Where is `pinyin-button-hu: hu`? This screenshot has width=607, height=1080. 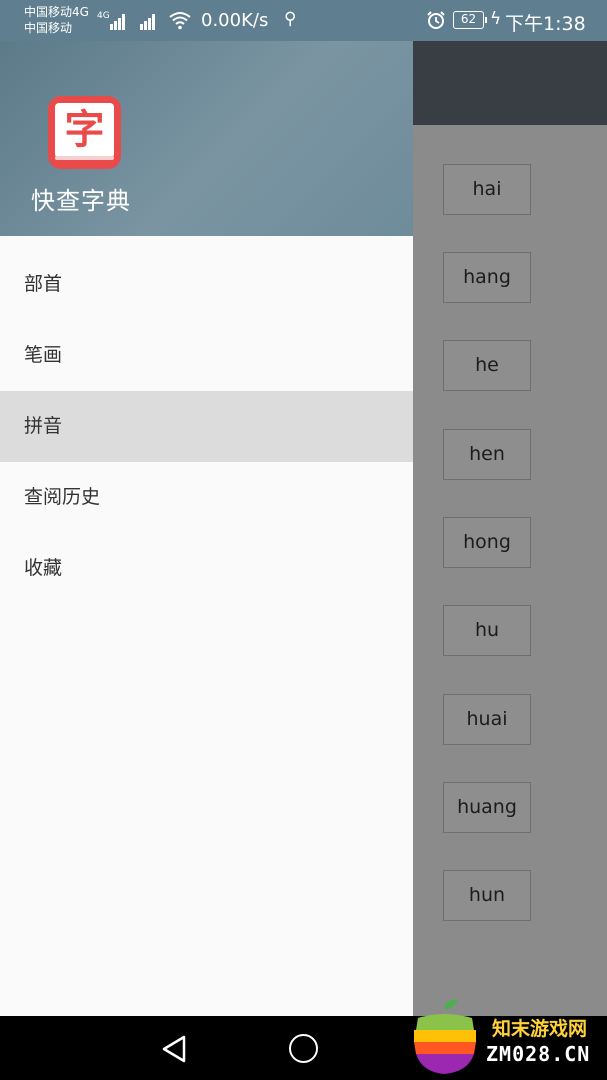 pinyin-button-hu: hu is located at coordinates (487, 630).